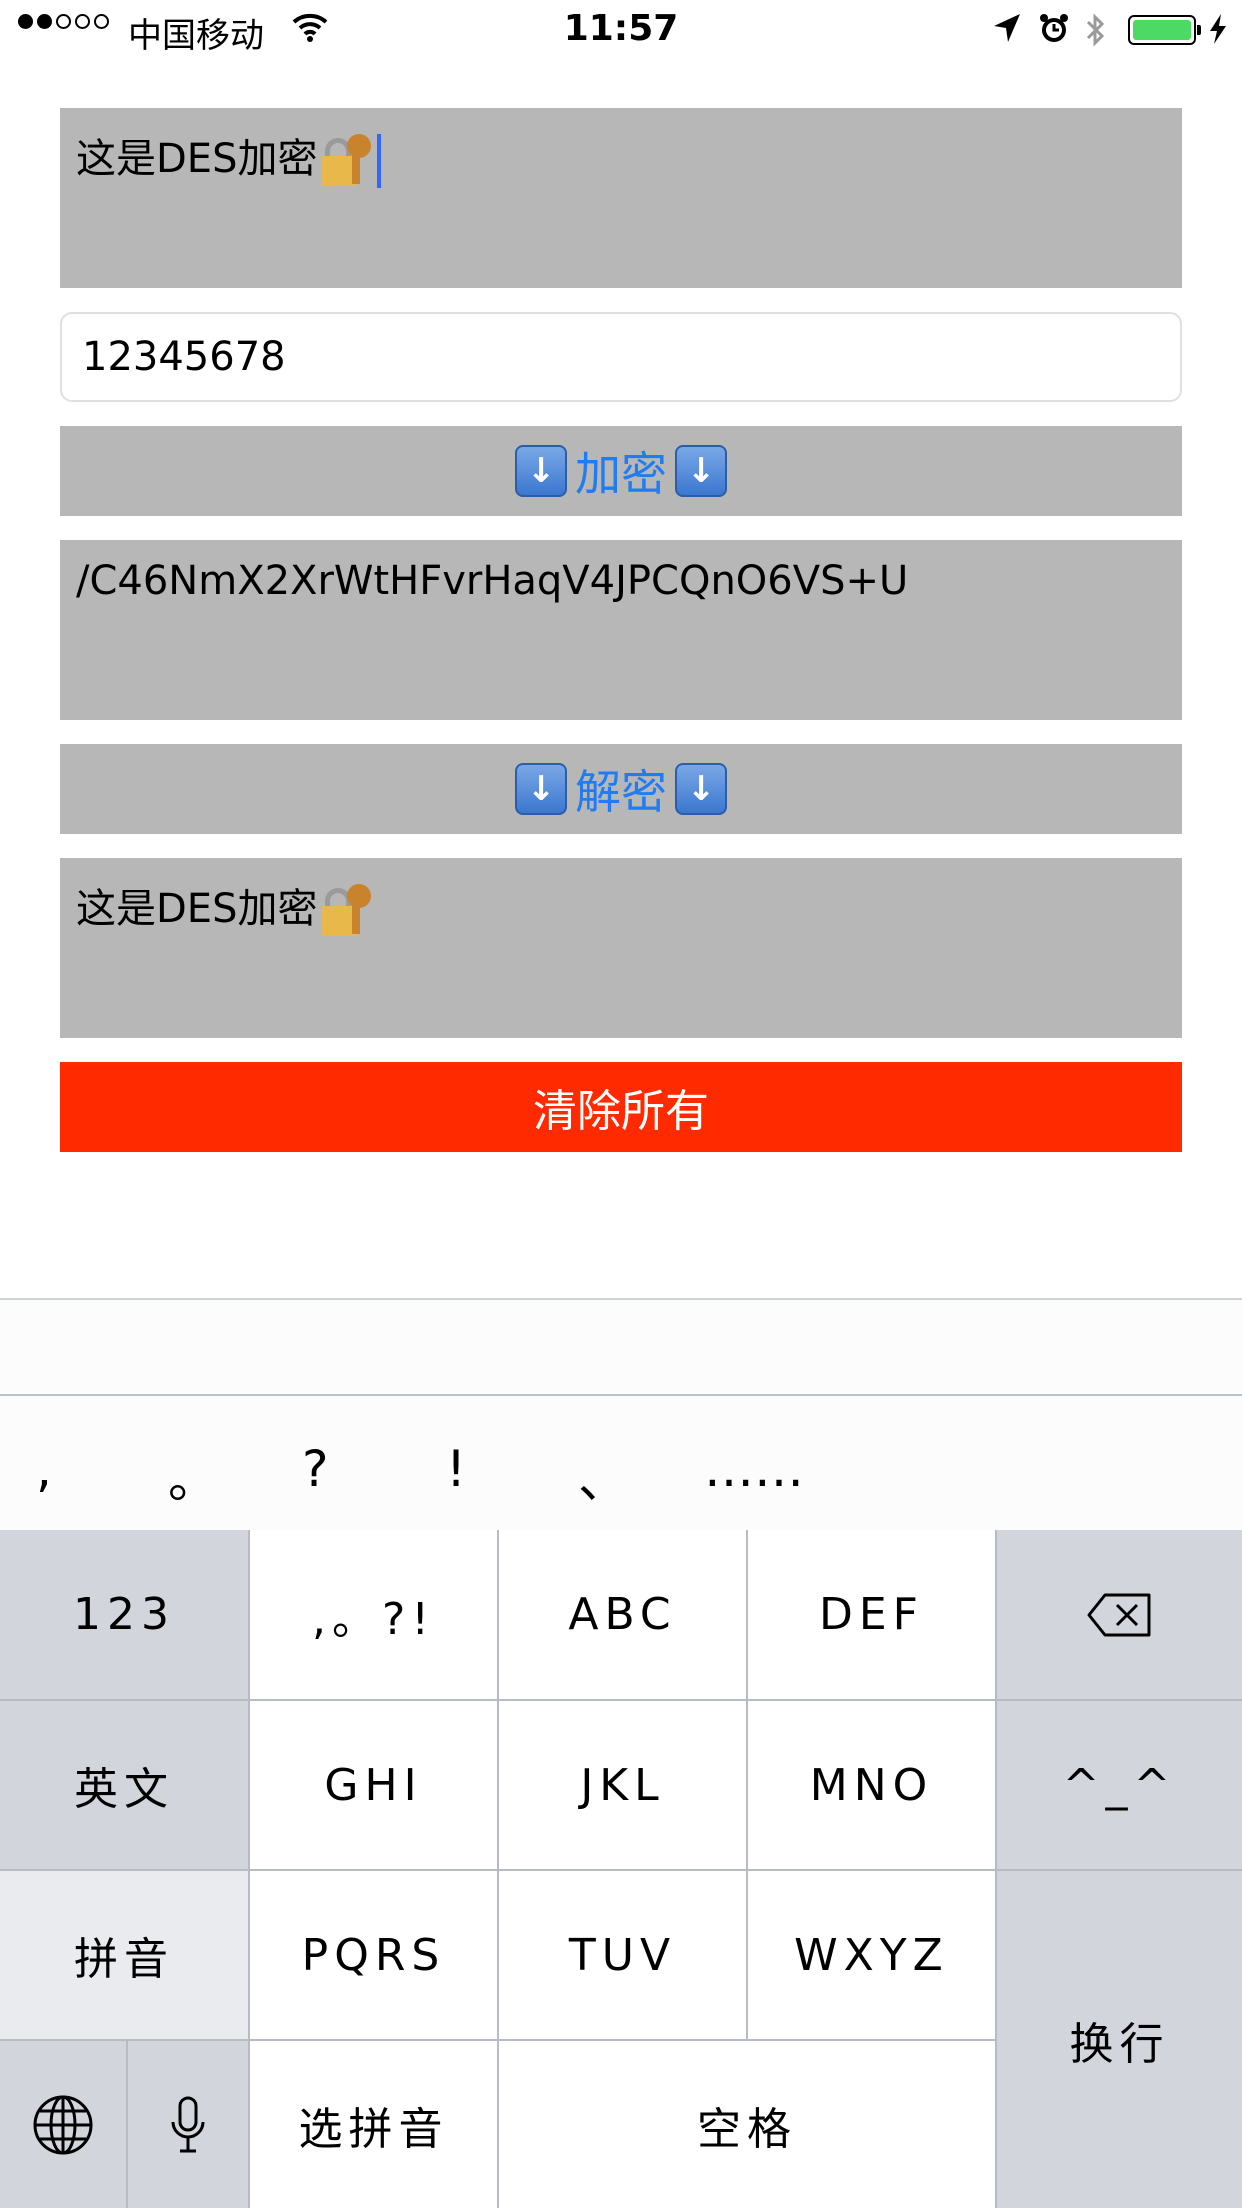 The height and width of the screenshot is (2208, 1242). Describe the element at coordinates (621, 630) in the screenshot. I see `ciphertext-box: /C46NmX2XrWtHFvrHaqV4JPCQnO6VS+U` at that location.